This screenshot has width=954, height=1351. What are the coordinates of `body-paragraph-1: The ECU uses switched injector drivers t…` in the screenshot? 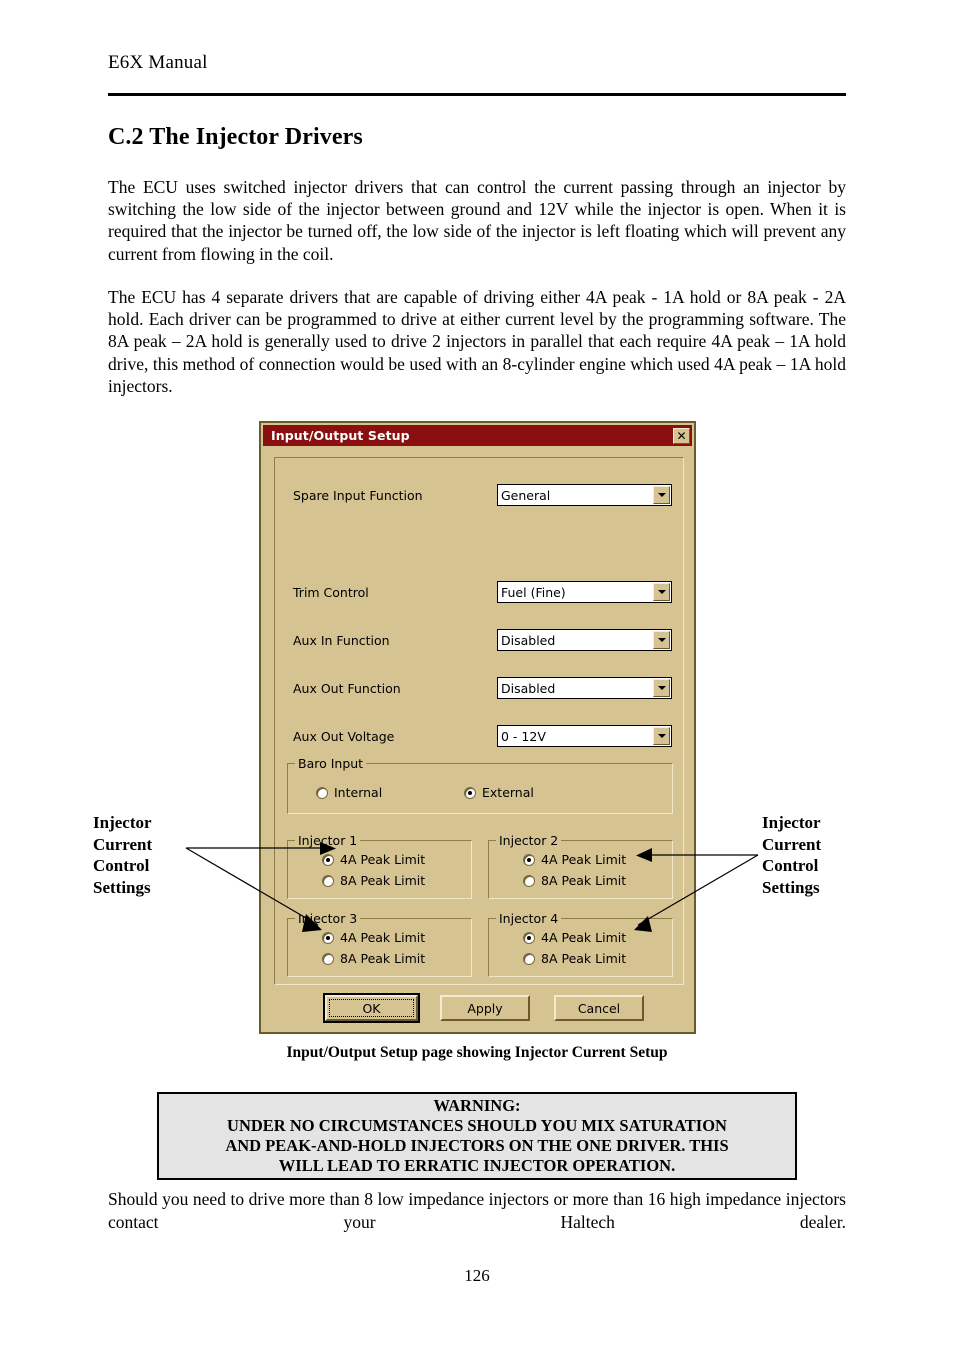 It's located at (477, 220).